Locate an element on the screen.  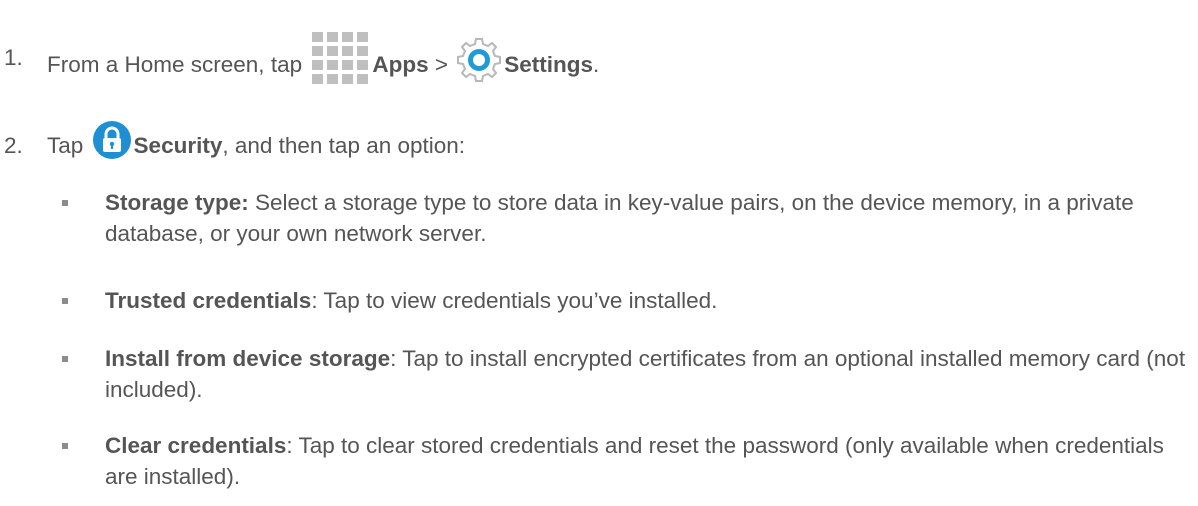
step-number: 1. is located at coordinates (13, 57).